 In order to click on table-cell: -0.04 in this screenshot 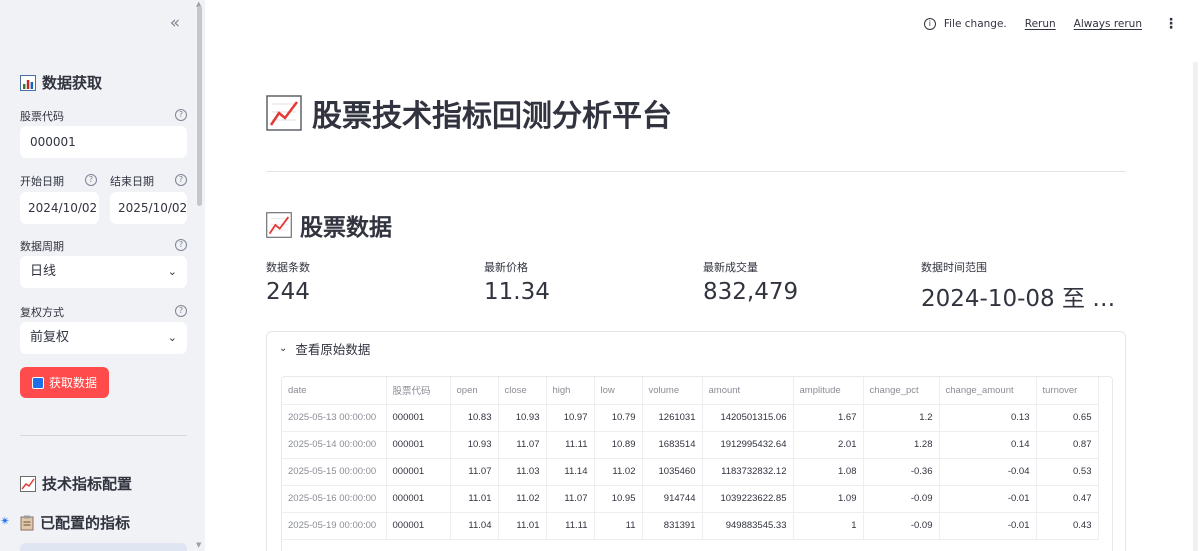, I will do `click(988, 472)`.